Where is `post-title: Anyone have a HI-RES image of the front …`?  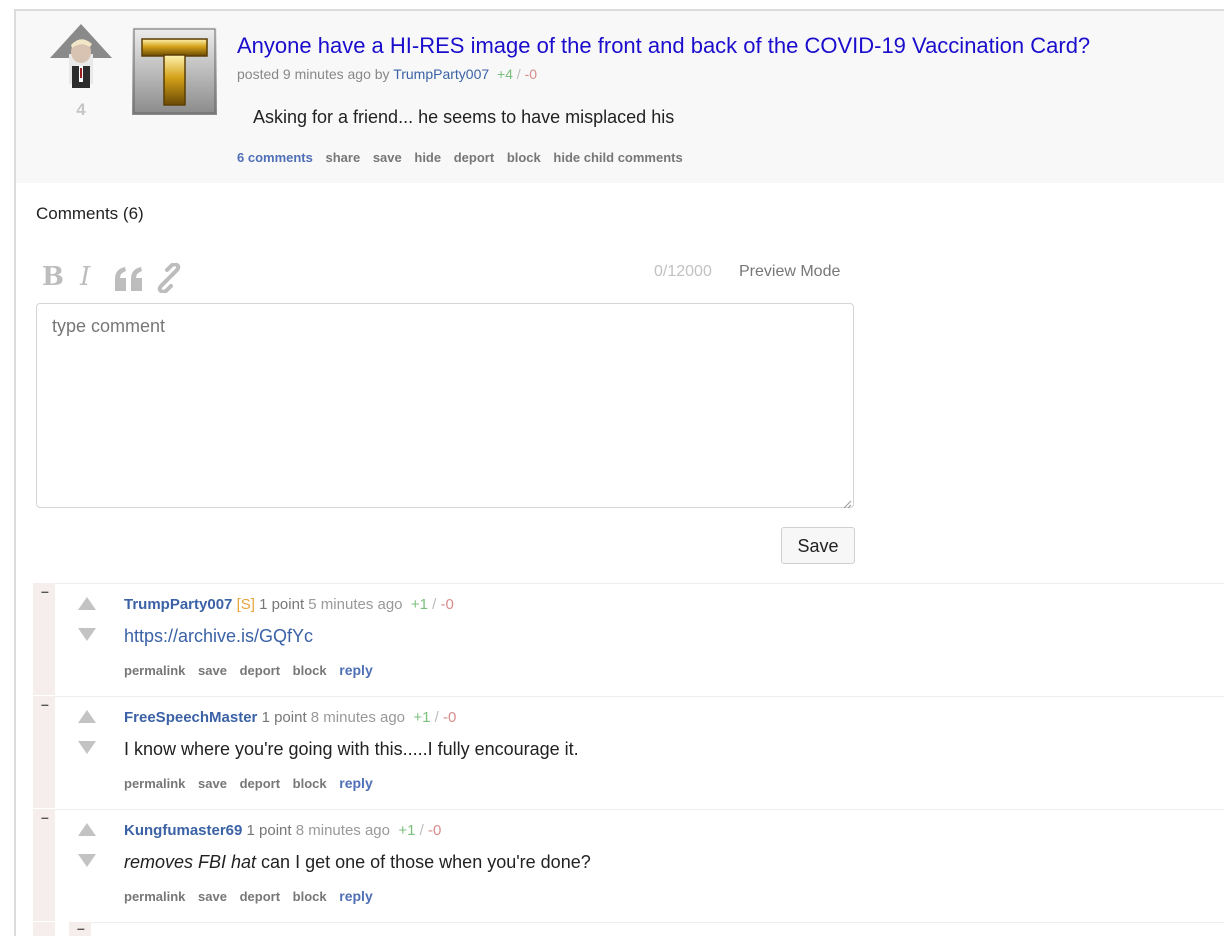
post-title: Anyone have a HI-RES image of the front … is located at coordinates (663, 46).